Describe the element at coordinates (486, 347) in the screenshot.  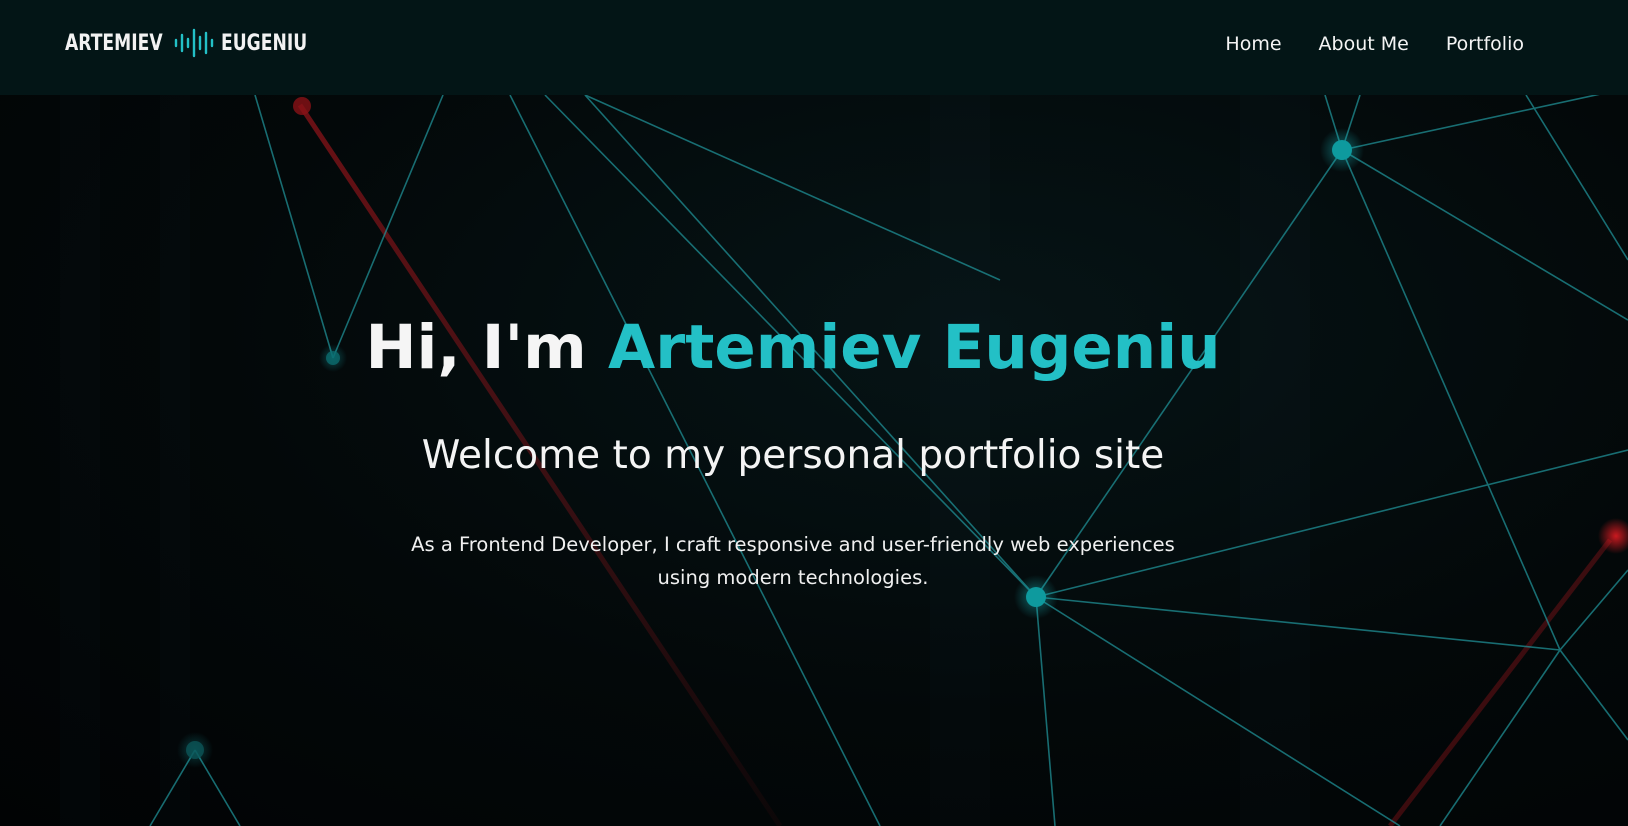
I see `hero-greeting: Hi, I'm` at that location.